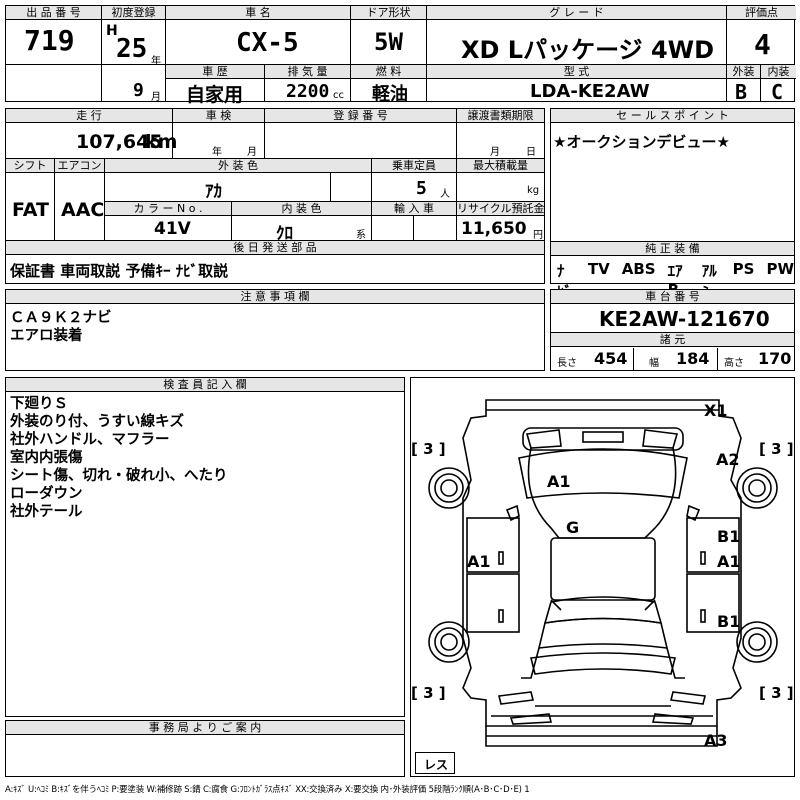  I want to click on ext-color-label: 外 装 色, so click(238, 166).